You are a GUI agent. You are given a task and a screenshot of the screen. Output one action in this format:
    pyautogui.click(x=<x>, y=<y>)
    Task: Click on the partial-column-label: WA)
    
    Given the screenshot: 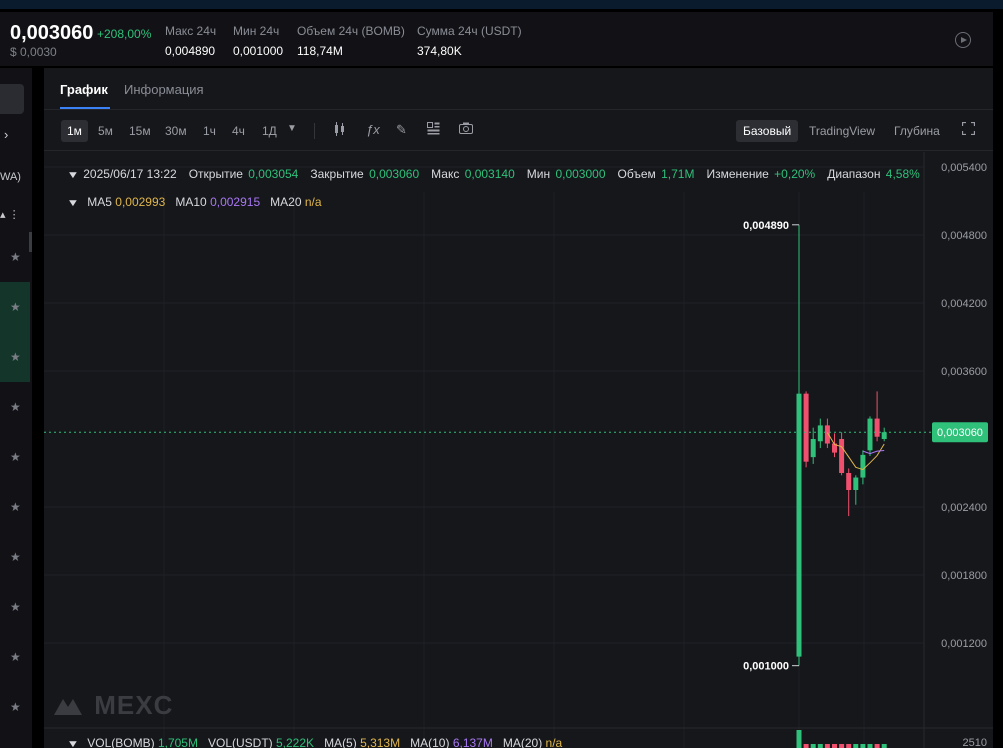 What is the action you would take?
    pyautogui.click(x=10, y=177)
    